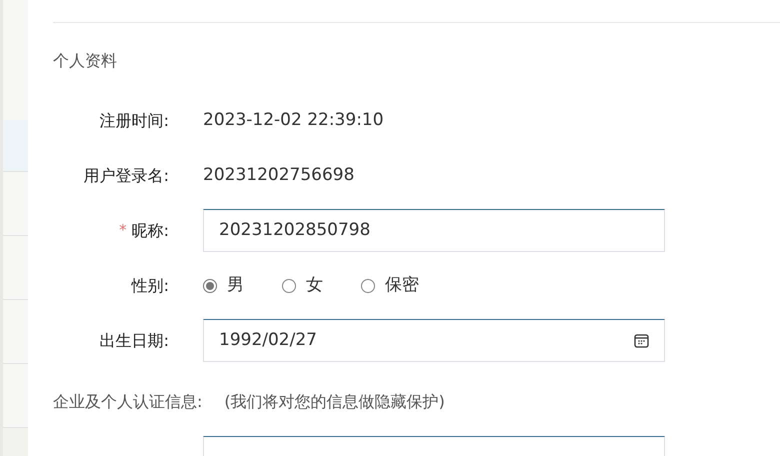 The width and height of the screenshot is (780, 456). I want to click on field-label: 出生日期:, so click(134, 341).